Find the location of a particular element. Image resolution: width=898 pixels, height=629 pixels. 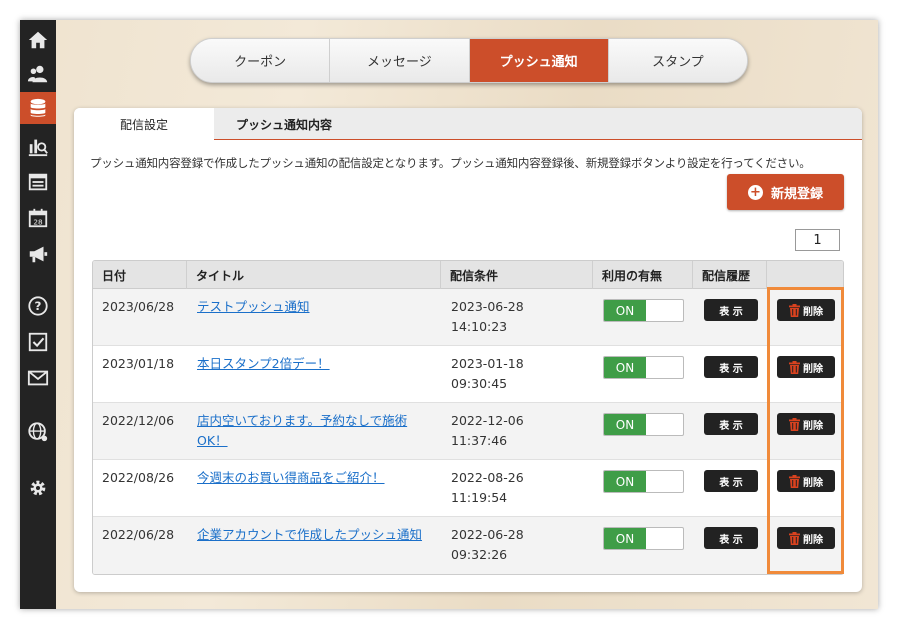

users-icon is located at coordinates (37, 74).